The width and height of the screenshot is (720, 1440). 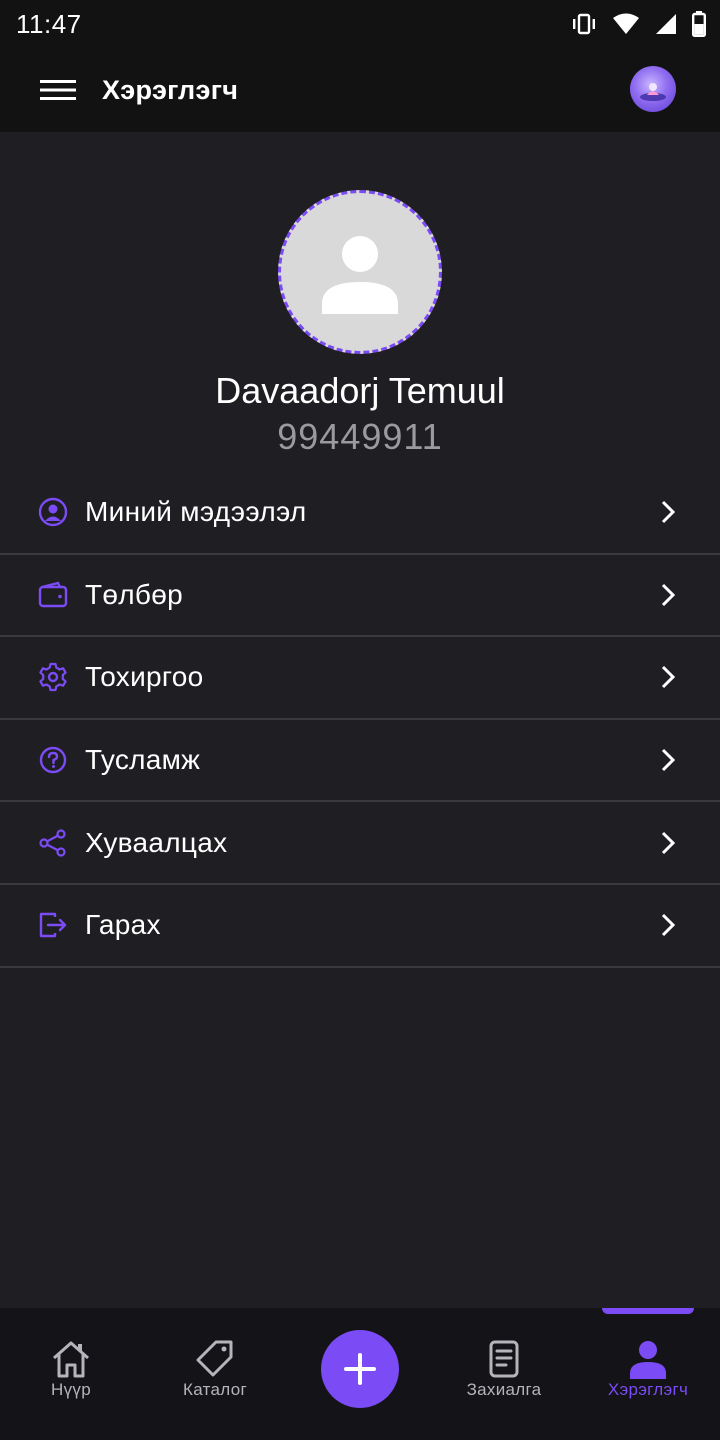 What do you see at coordinates (53, 512) in the screenshot?
I see `user-circle-icon` at bounding box center [53, 512].